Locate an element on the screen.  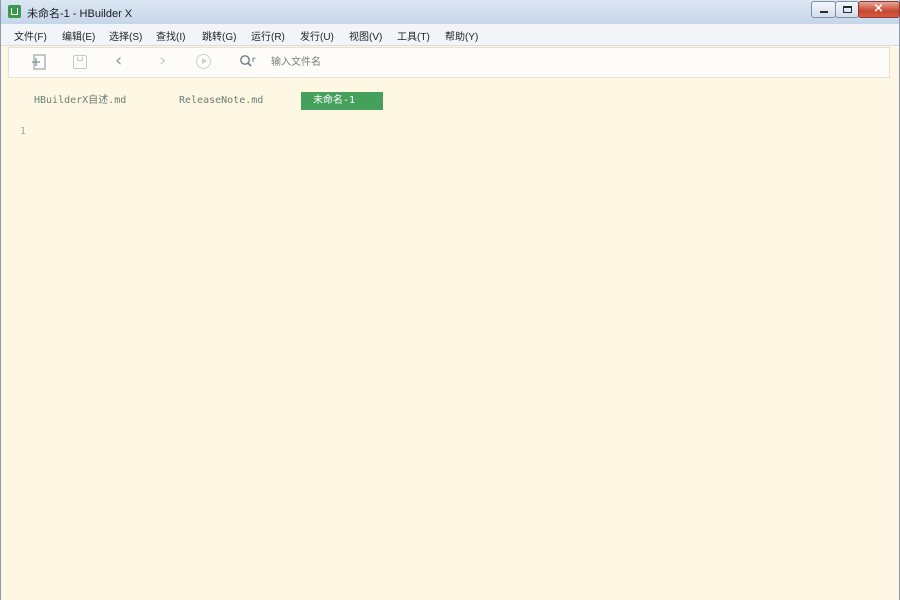
title-bar: 未命名-1 - HBuilder X × is located at coordinates (450, 12).